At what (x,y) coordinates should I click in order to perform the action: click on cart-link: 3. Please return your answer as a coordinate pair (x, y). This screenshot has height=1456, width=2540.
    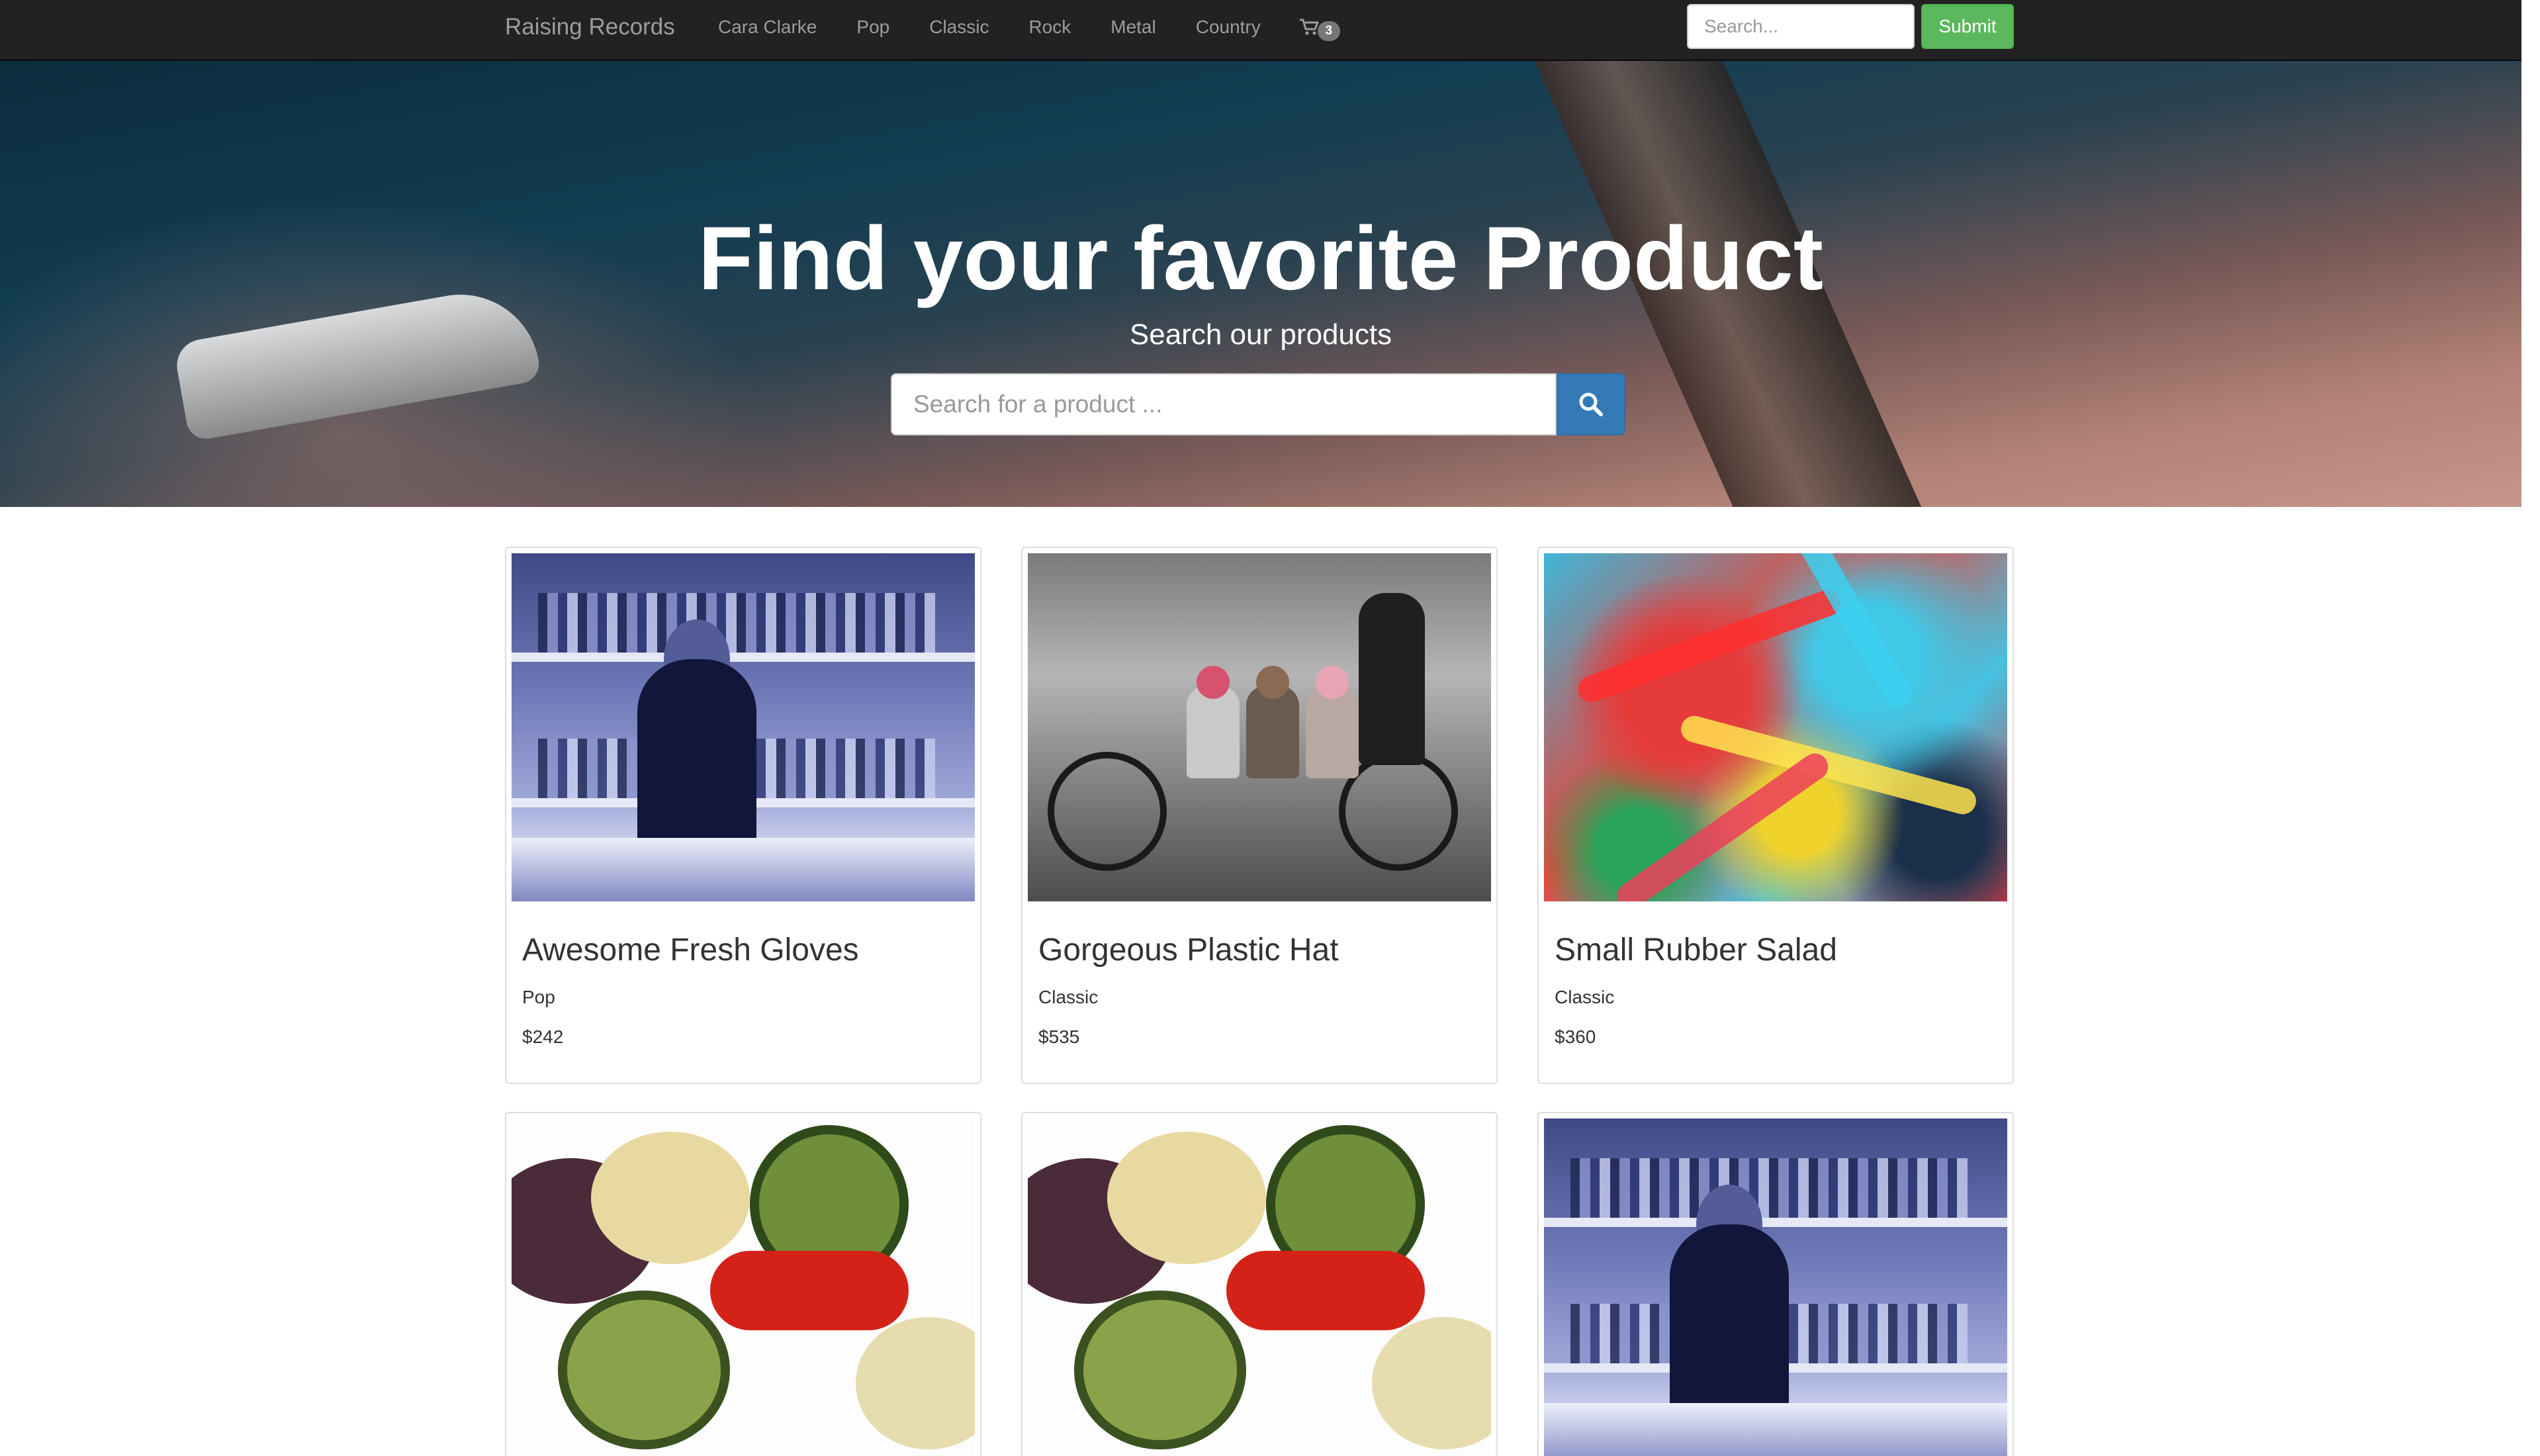
    Looking at the image, I should click on (1319, 27).